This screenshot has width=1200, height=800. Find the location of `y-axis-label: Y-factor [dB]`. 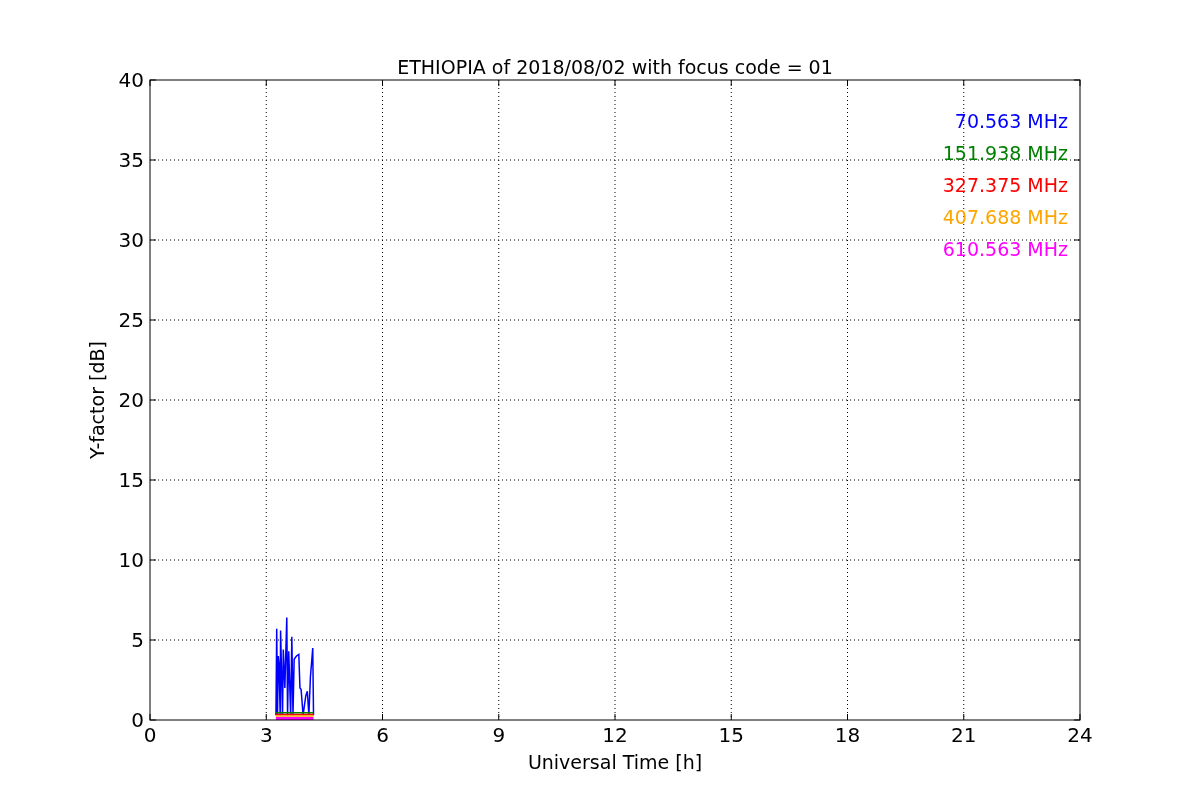

y-axis-label: Y-factor [dB] is located at coordinates (97, 400).